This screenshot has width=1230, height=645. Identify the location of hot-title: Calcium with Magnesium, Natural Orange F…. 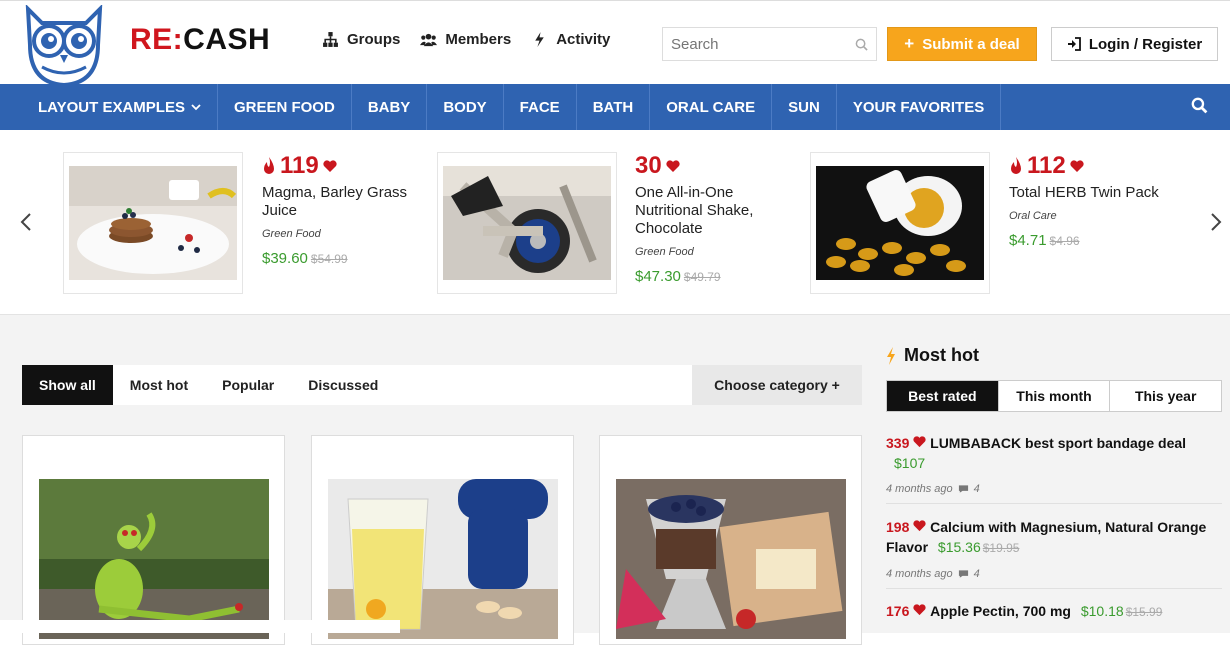
(1046, 537).